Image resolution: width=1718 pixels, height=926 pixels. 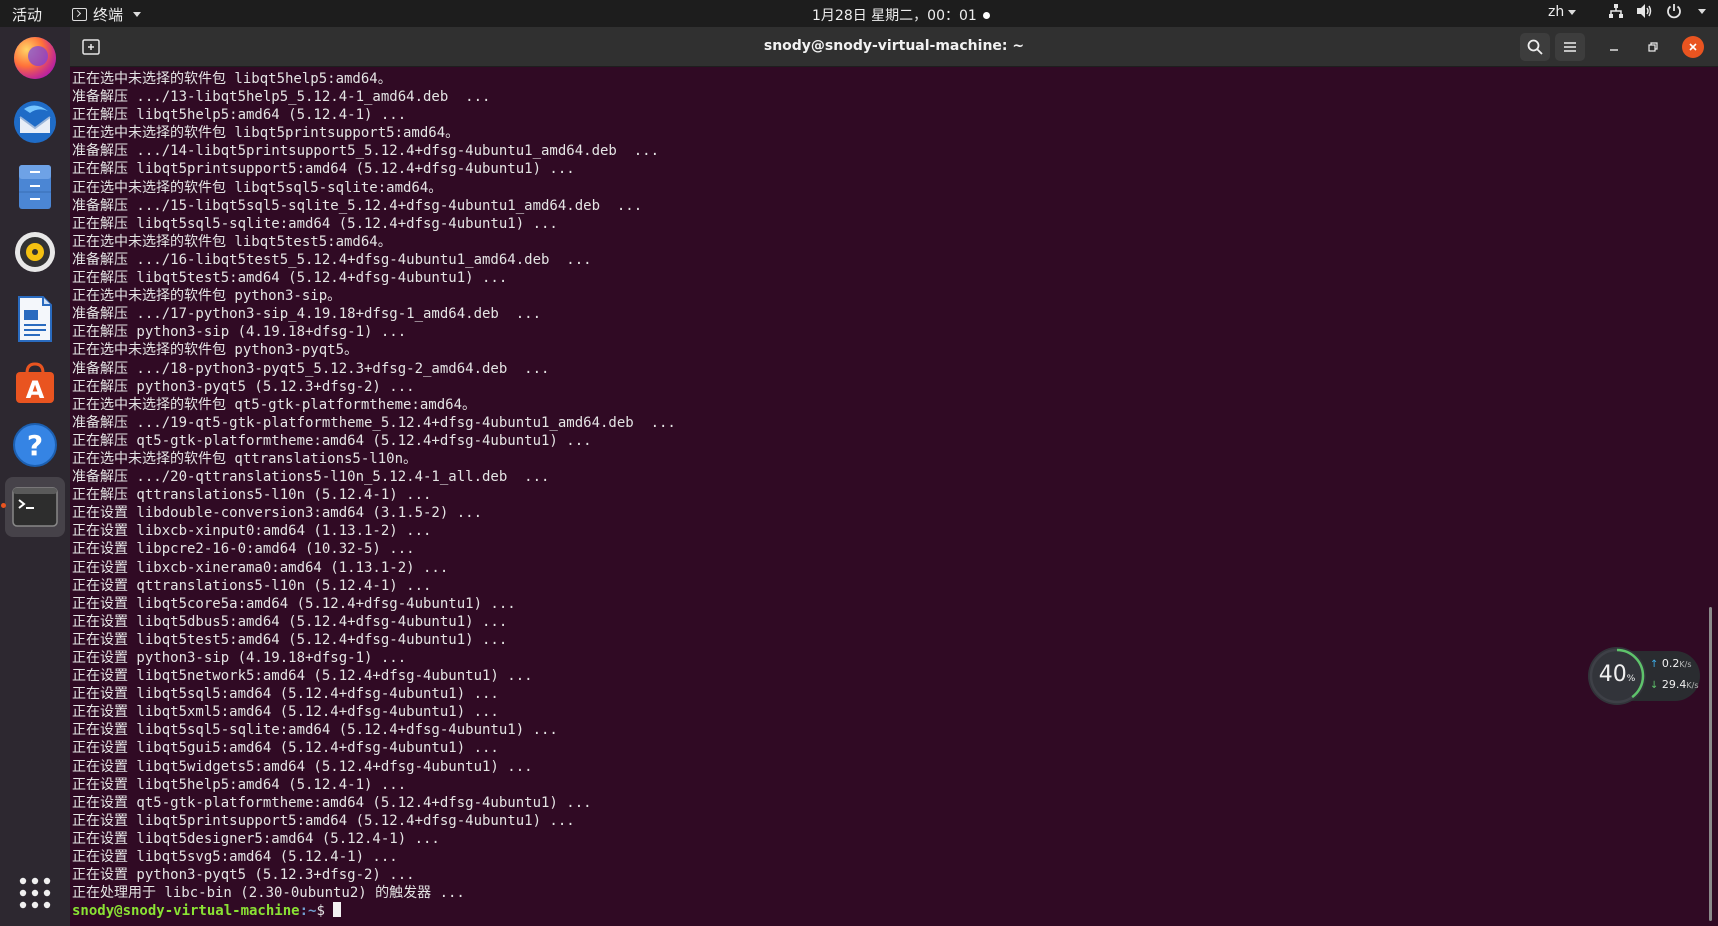 What do you see at coordinates (325, 911) in the screenshot?
I see `prompt-symbol: $` at bounding box center [325, 911].